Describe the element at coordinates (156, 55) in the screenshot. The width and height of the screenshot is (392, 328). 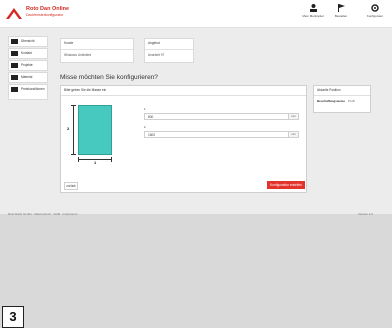
I see `offer-value: Anarbeit 97` at that location.